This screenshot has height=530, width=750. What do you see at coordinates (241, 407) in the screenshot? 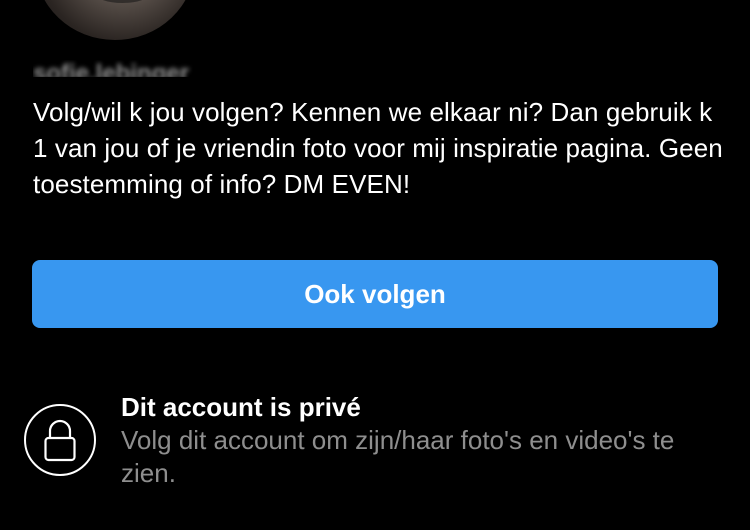
I see `private-account-title: Dit account is privé` at bounding box center [241, 407].